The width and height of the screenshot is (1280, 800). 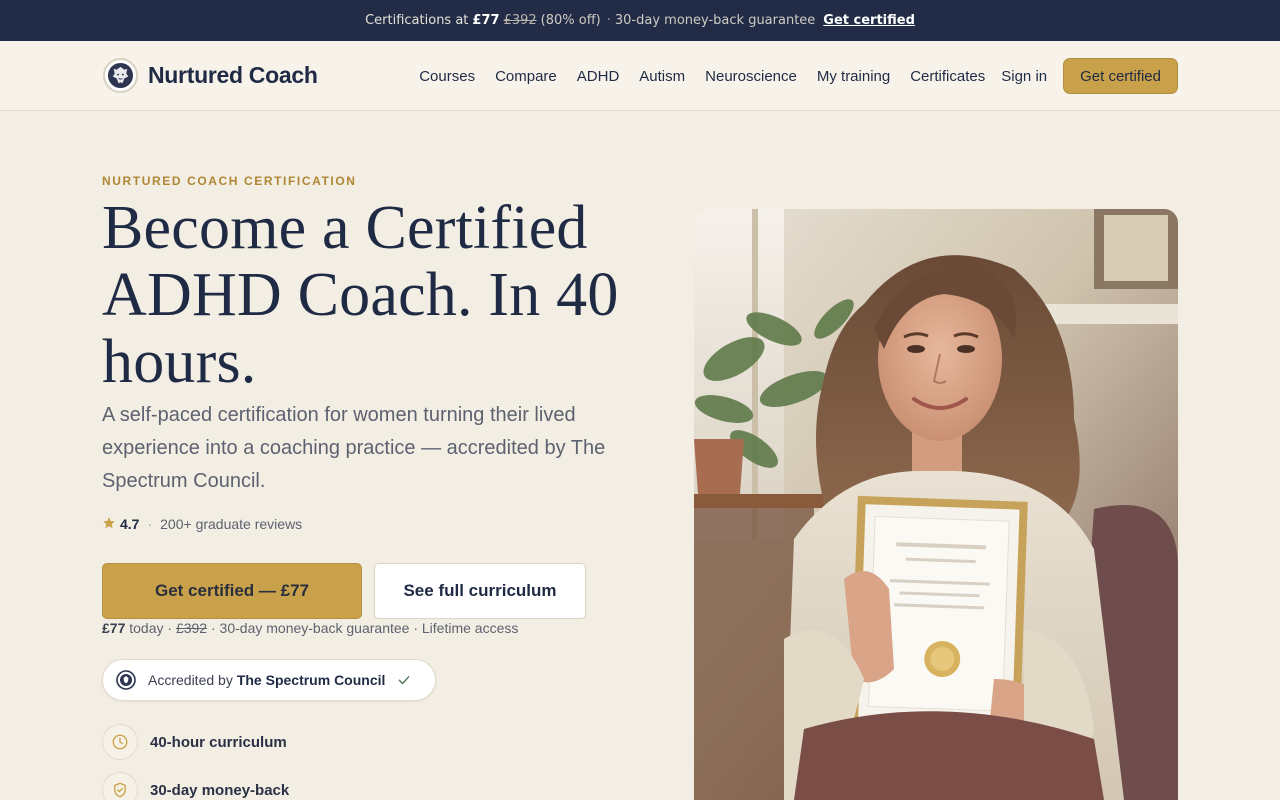 I want to click on feature-curriculum-label: 40-hour curriculum, so click(x=218, y=742).